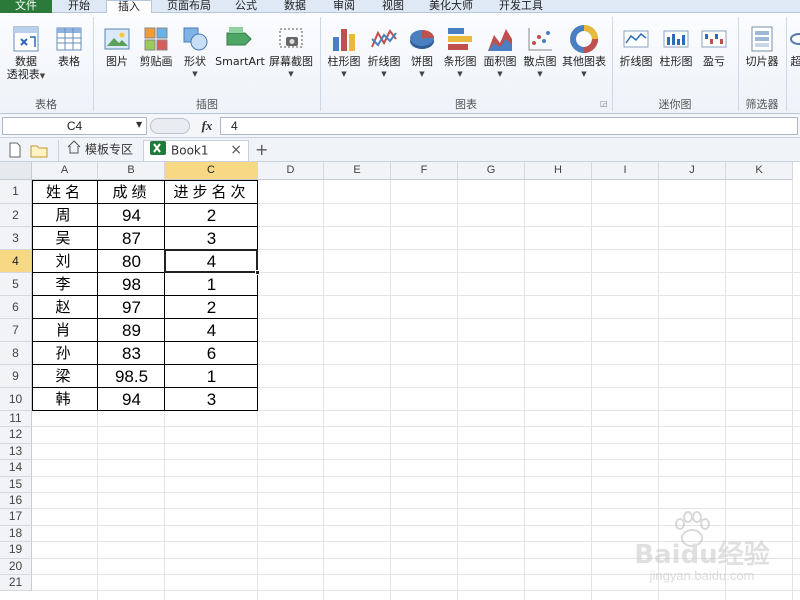 The image size is (800, 600). What do you see at coordinates (257, 272) in the screenshot?
I see `fill-handle` at bounding box center [257, 272].